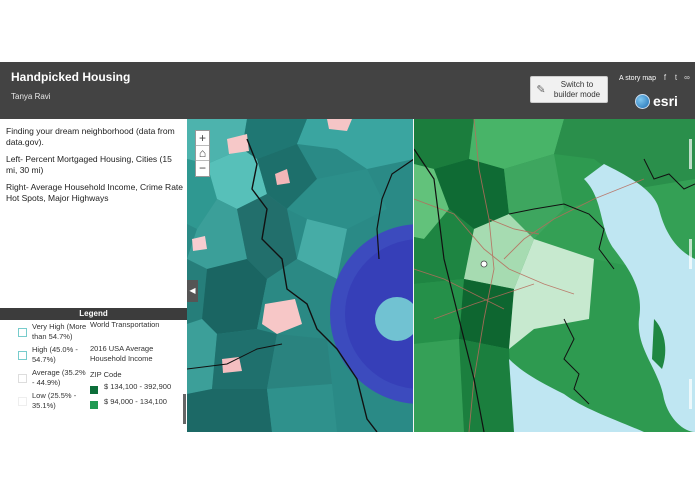  Describe the element at coordinates (125, 324) in the screenshot. I see `legend-heading-transportation: World Transportation` at that location.